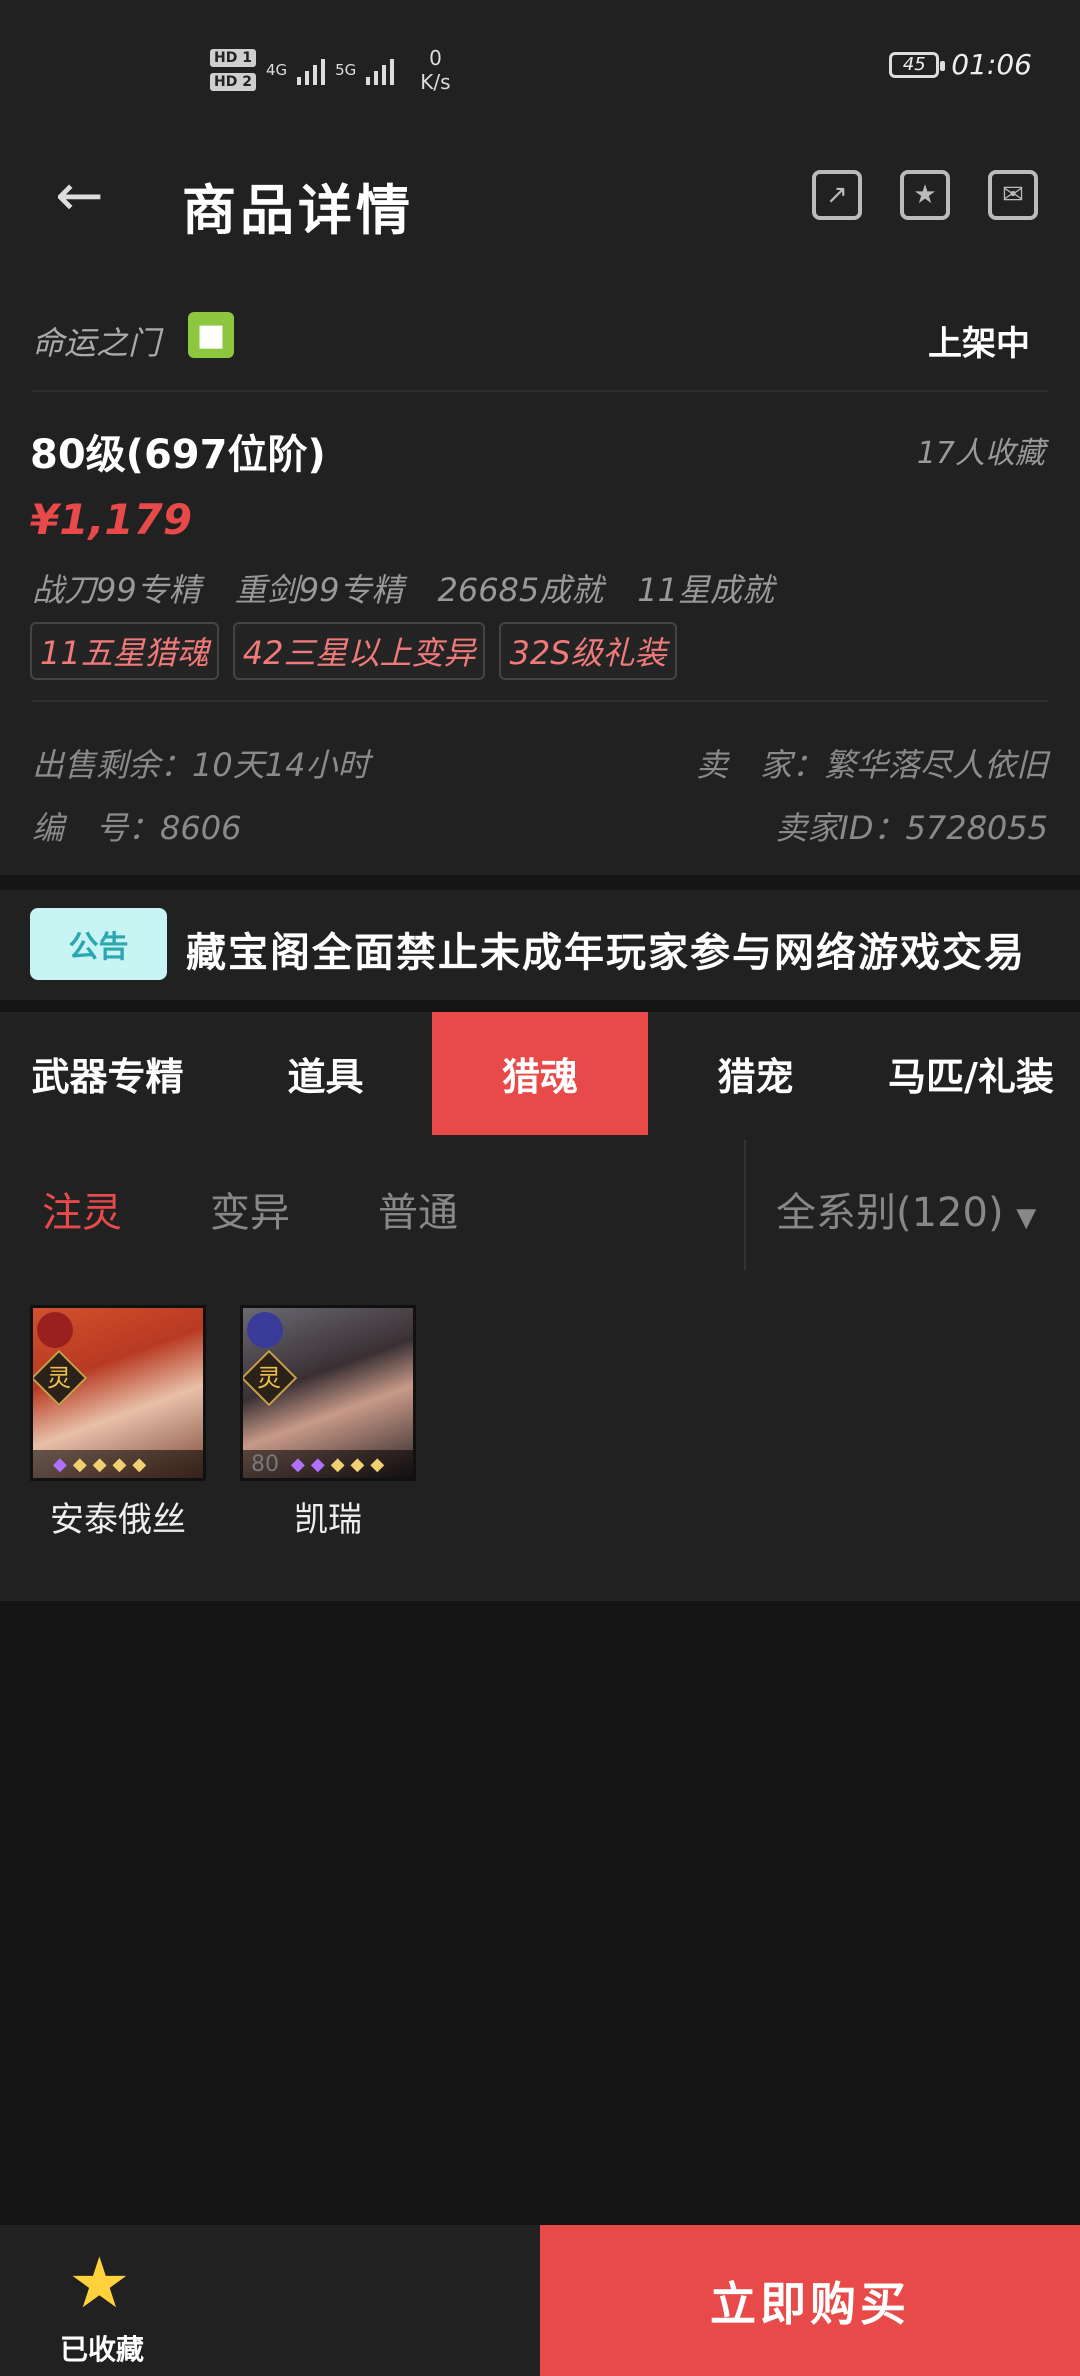  Describe the element at coordinates (1026, 1218) in the screenshot. I see `dropdown-arrow-icon: ▼` at that location.